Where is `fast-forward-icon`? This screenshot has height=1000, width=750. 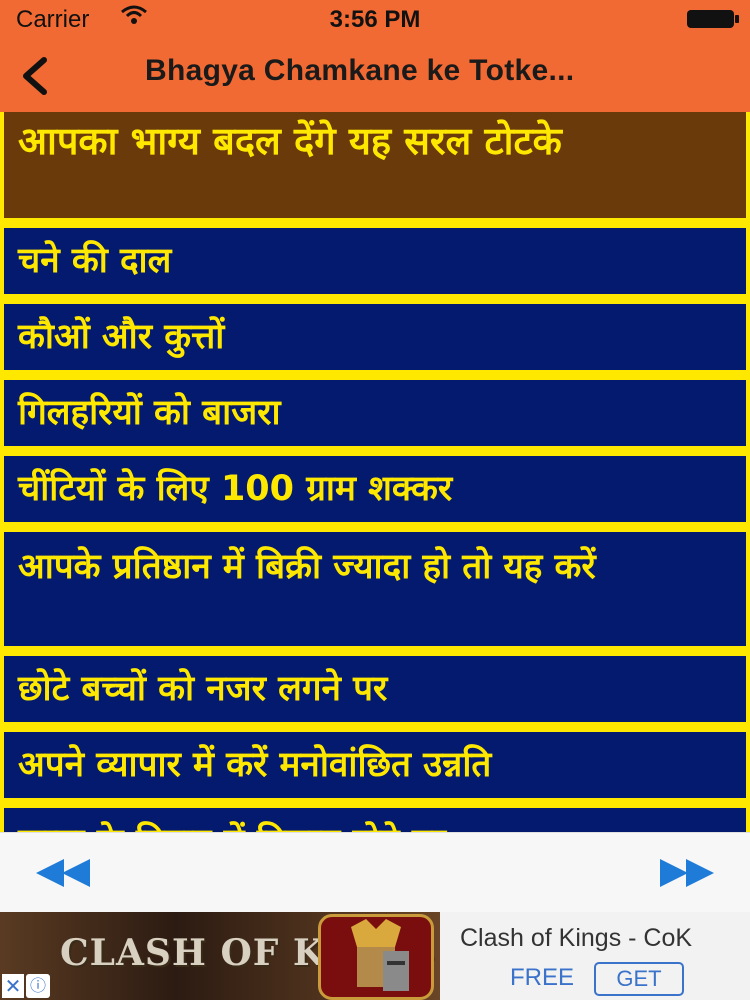 fast-forward-icon is located at coordinates (685, 873).